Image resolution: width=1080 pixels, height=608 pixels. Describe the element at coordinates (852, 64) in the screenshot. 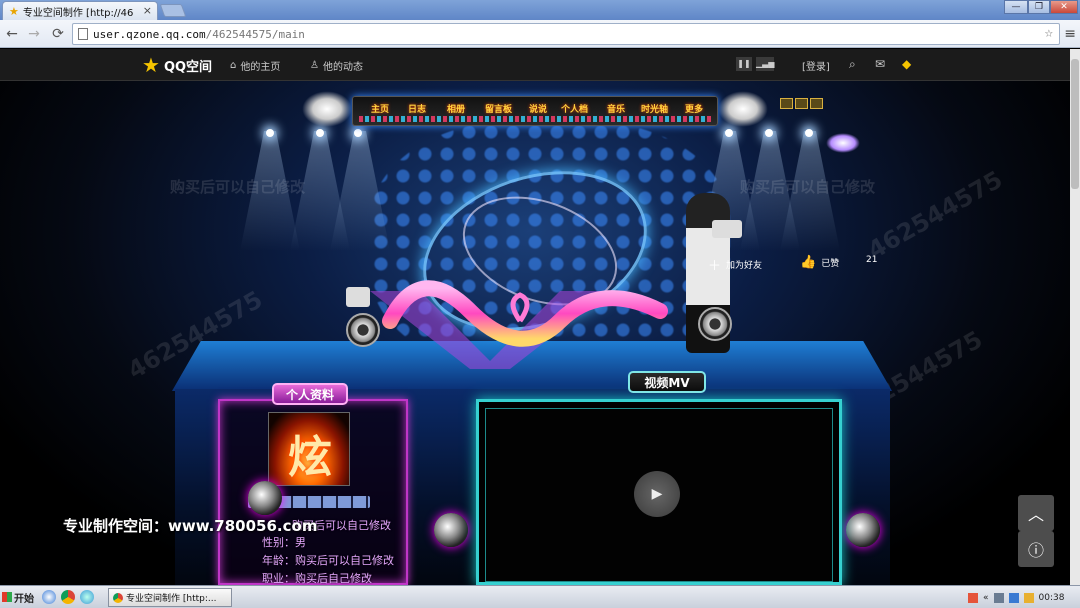

I see `search-icon: ⌕` at that location.